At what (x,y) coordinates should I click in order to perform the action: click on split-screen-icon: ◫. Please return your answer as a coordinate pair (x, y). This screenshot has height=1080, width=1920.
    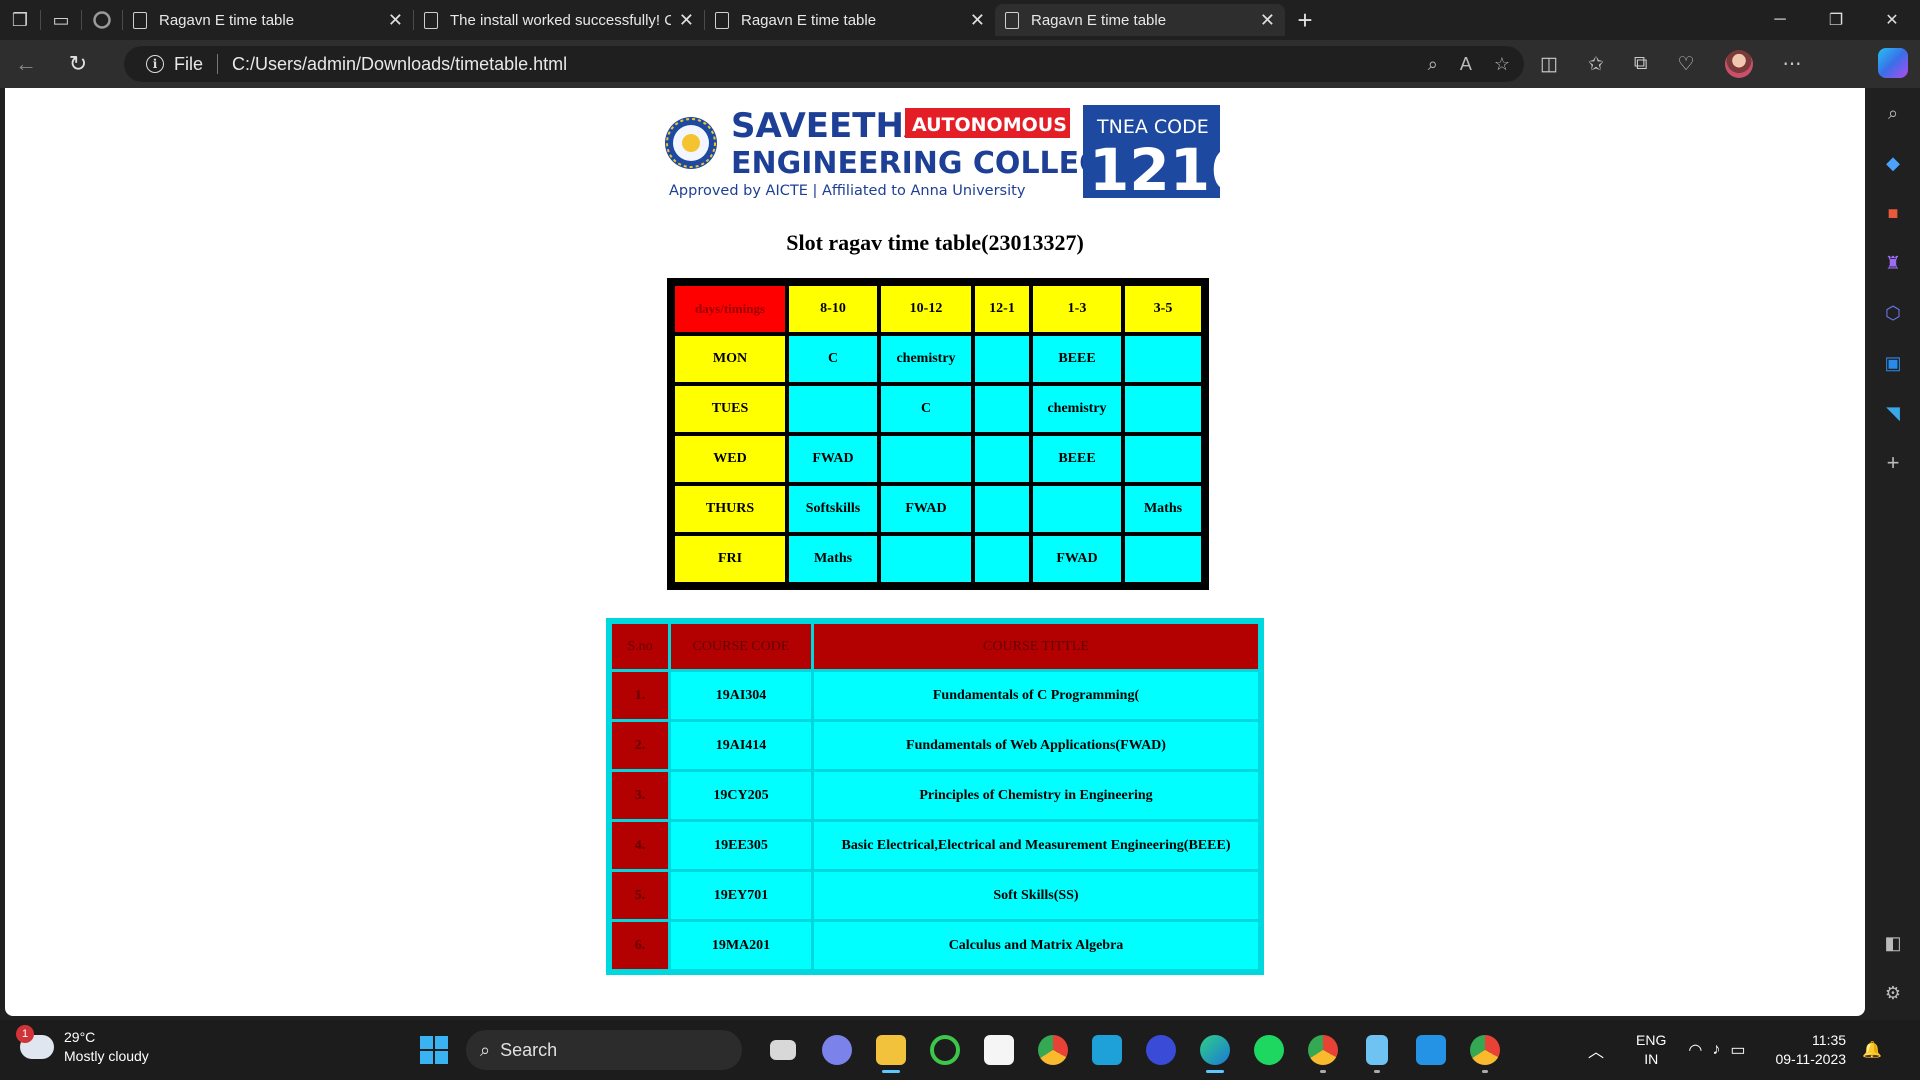
    Looking at the image, I should click on (1549, 64).